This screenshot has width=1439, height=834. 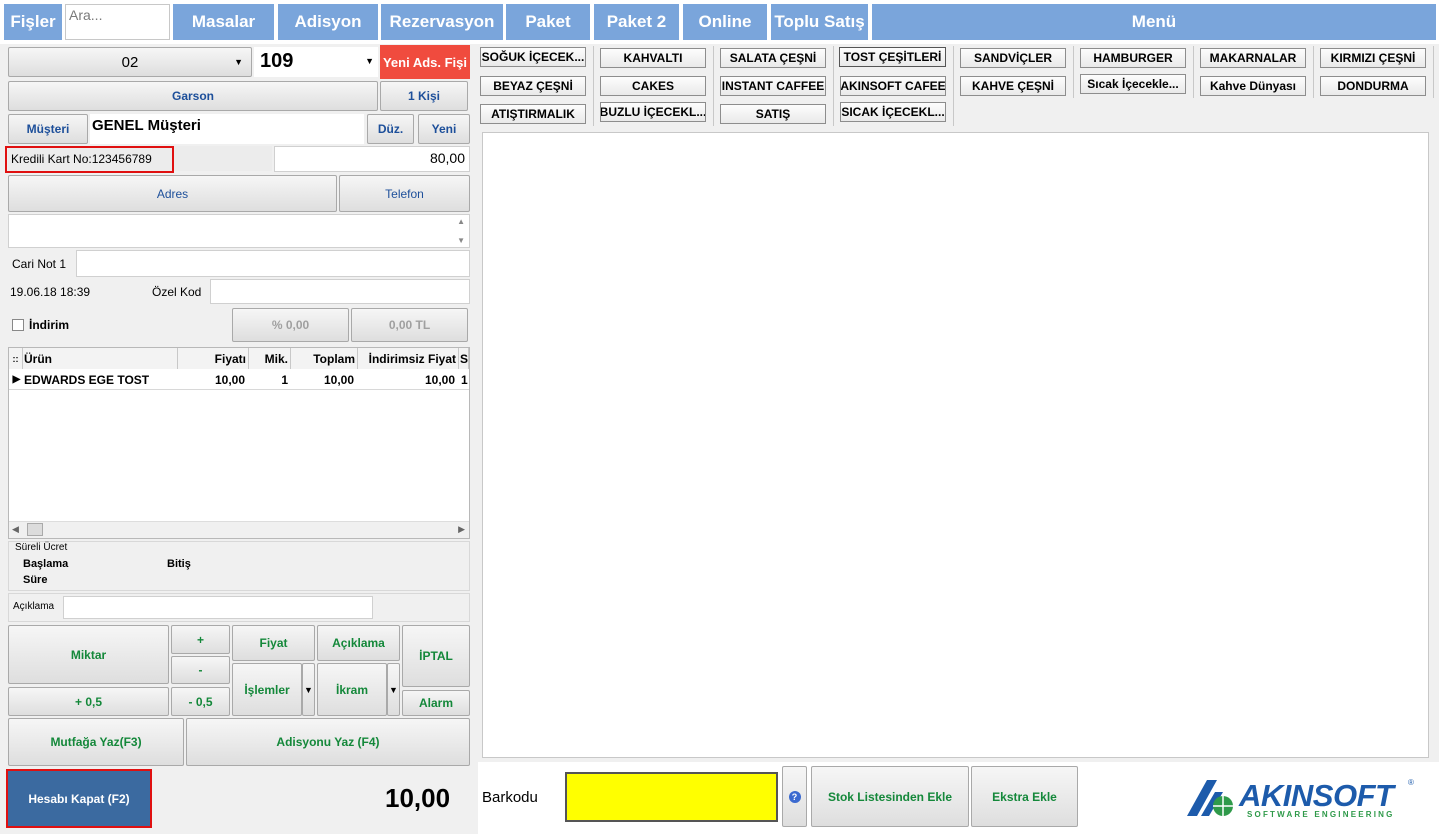 What do you see at coordinates (533, 86) in the screenshot?
I see `category-button: BEYAZ ÇEŞNİ` at bounding box center [533, 86].